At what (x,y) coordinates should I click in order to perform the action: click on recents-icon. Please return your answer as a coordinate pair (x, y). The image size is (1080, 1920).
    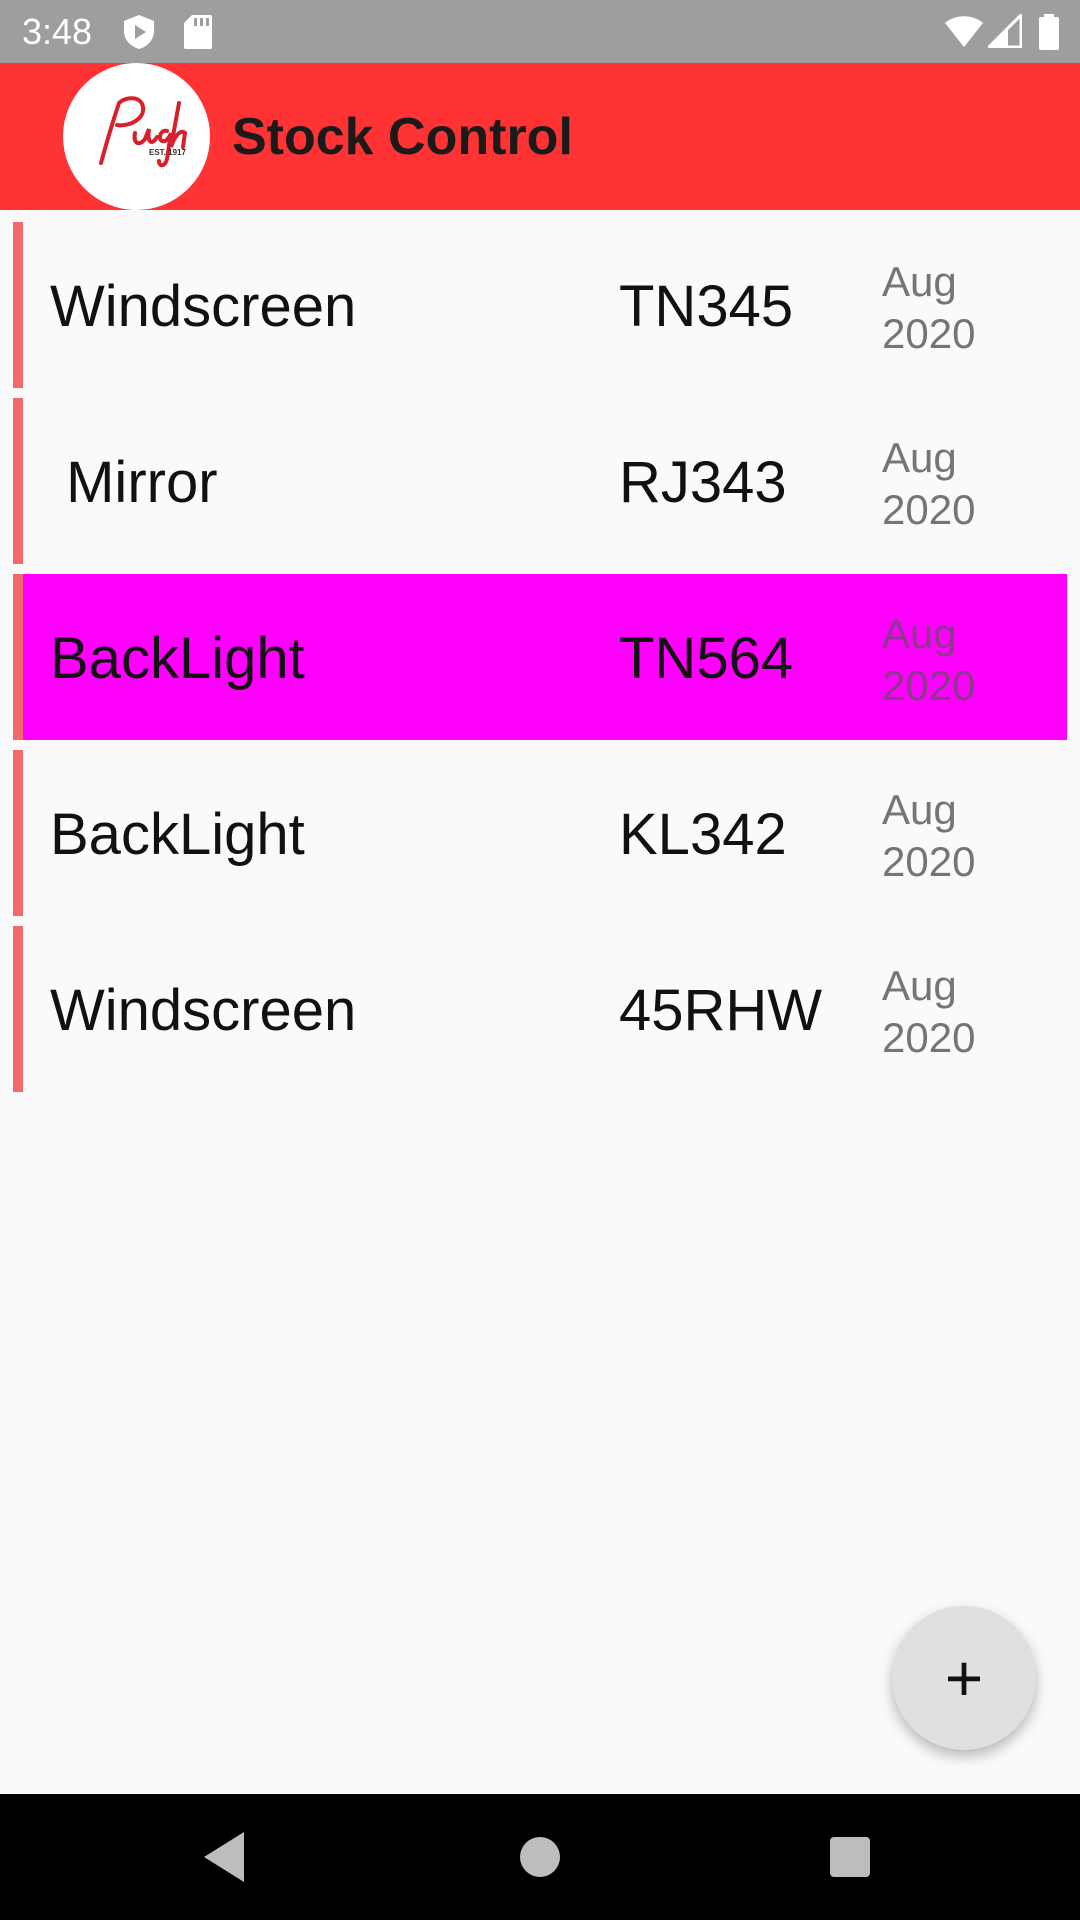
    Looking at the image, I should click on (850, 1857).